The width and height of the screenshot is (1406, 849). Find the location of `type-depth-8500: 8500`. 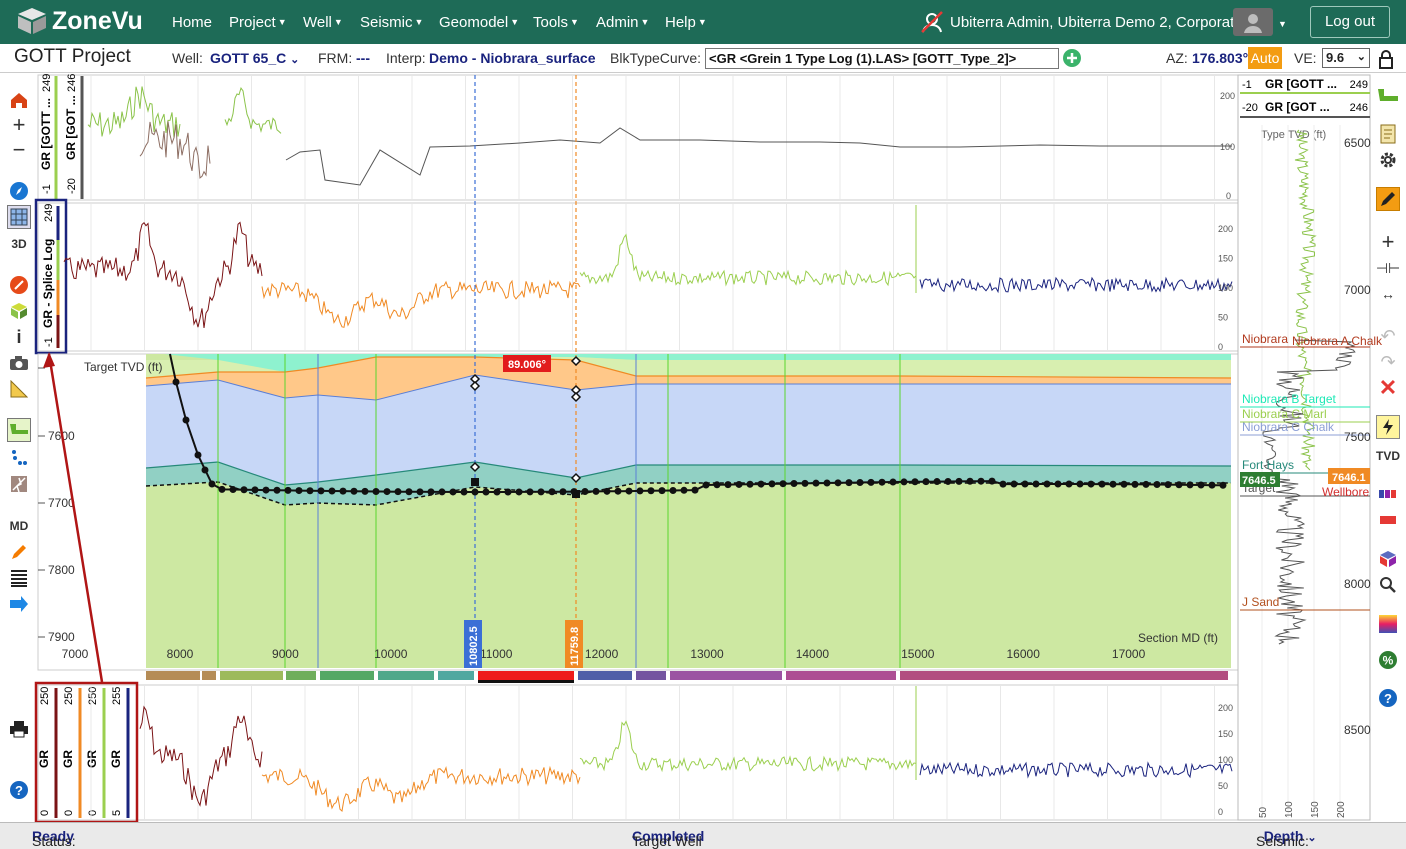

type-depth-8500: 8500 is located at coordinates (1357, 730).